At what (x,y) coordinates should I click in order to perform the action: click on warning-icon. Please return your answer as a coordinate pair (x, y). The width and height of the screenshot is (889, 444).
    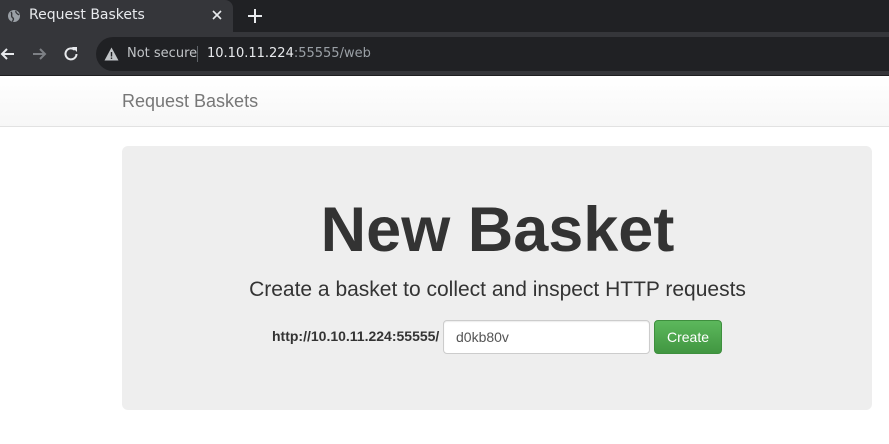
    Looking at the image, I should click on (111, 54).